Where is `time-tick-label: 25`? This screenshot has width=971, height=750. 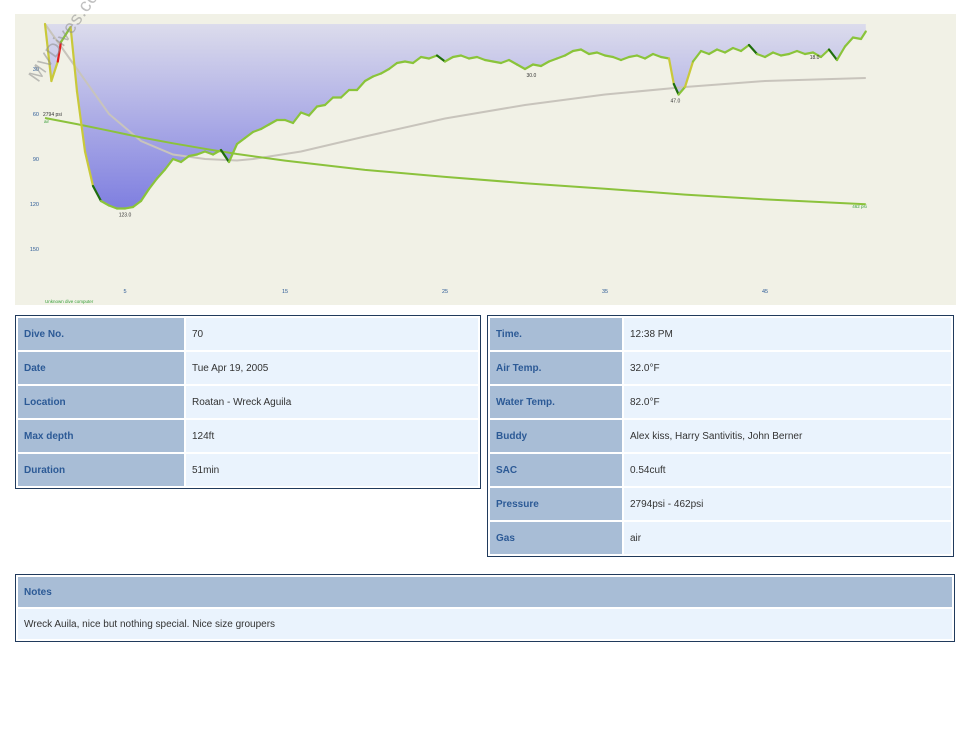 time-tick-label: 25 is located at coordinates (445, 292).